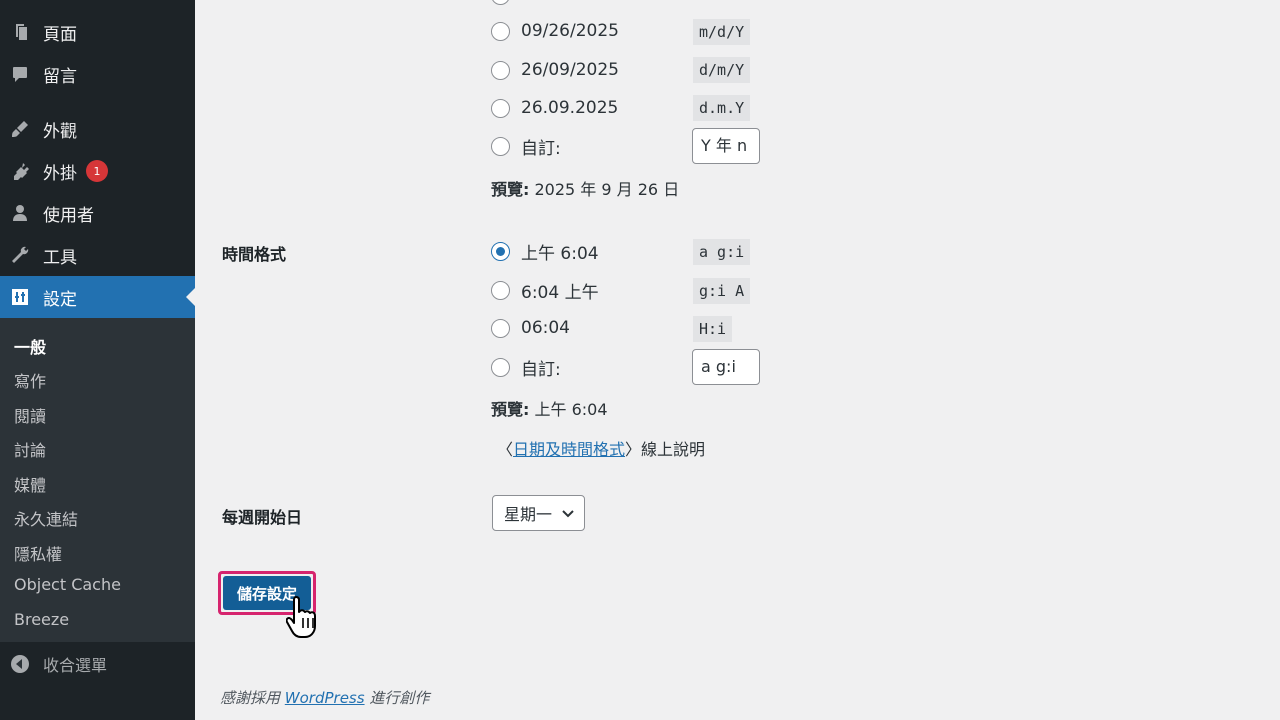 This screenshot has width=1280, height=720. What do you see at coordinates (97, 32) in the screenshot?
I see `sidebar-item-pages: 頁面` at bounding box center [97, 32].